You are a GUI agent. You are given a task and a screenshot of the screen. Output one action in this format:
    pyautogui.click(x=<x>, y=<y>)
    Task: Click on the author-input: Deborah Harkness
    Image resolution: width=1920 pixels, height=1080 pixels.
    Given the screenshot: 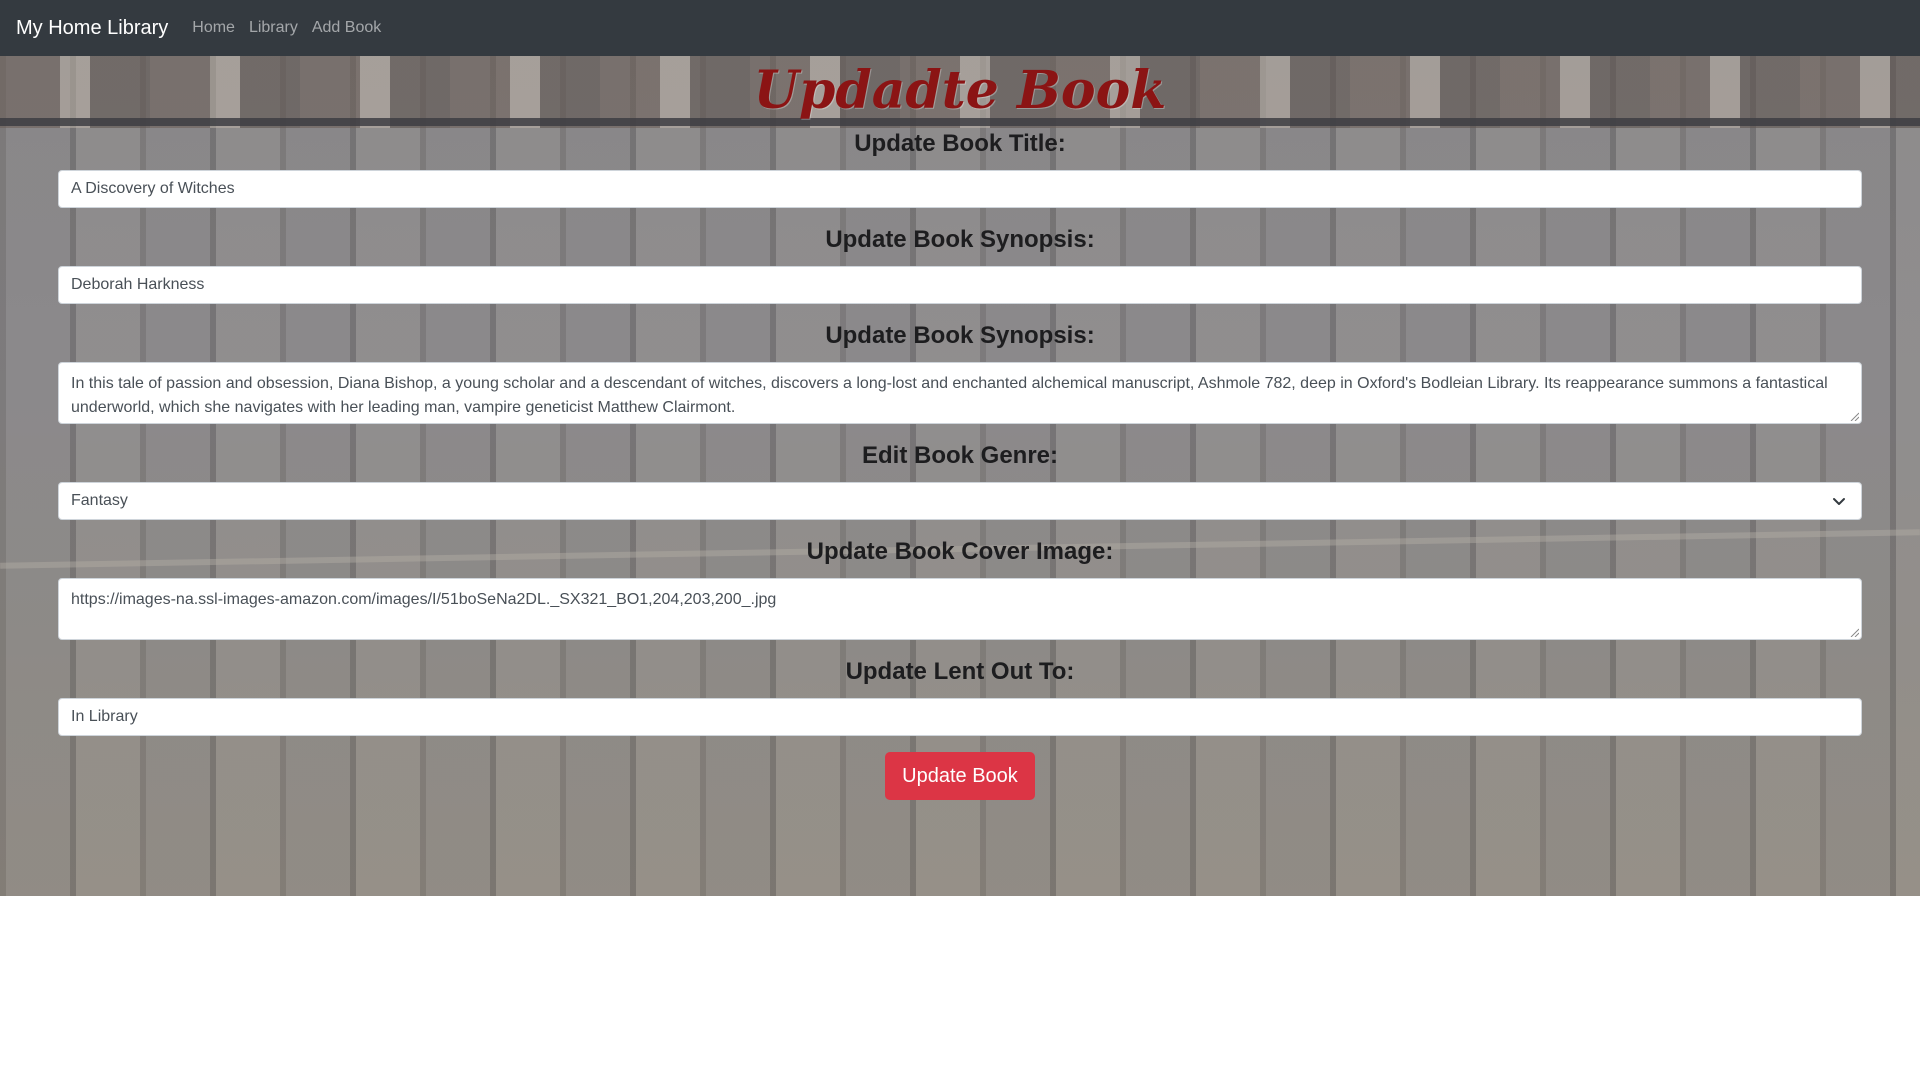 What is the action you would take?
    pyautogui.click(x=960, y=285)
    